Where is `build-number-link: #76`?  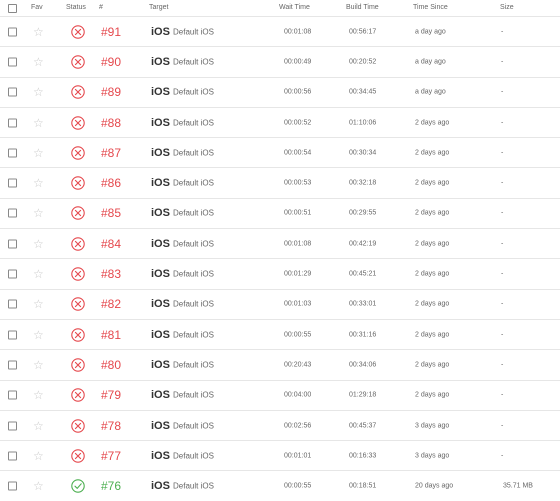 build-number-link: #76 is located at coordinates (111, 486).